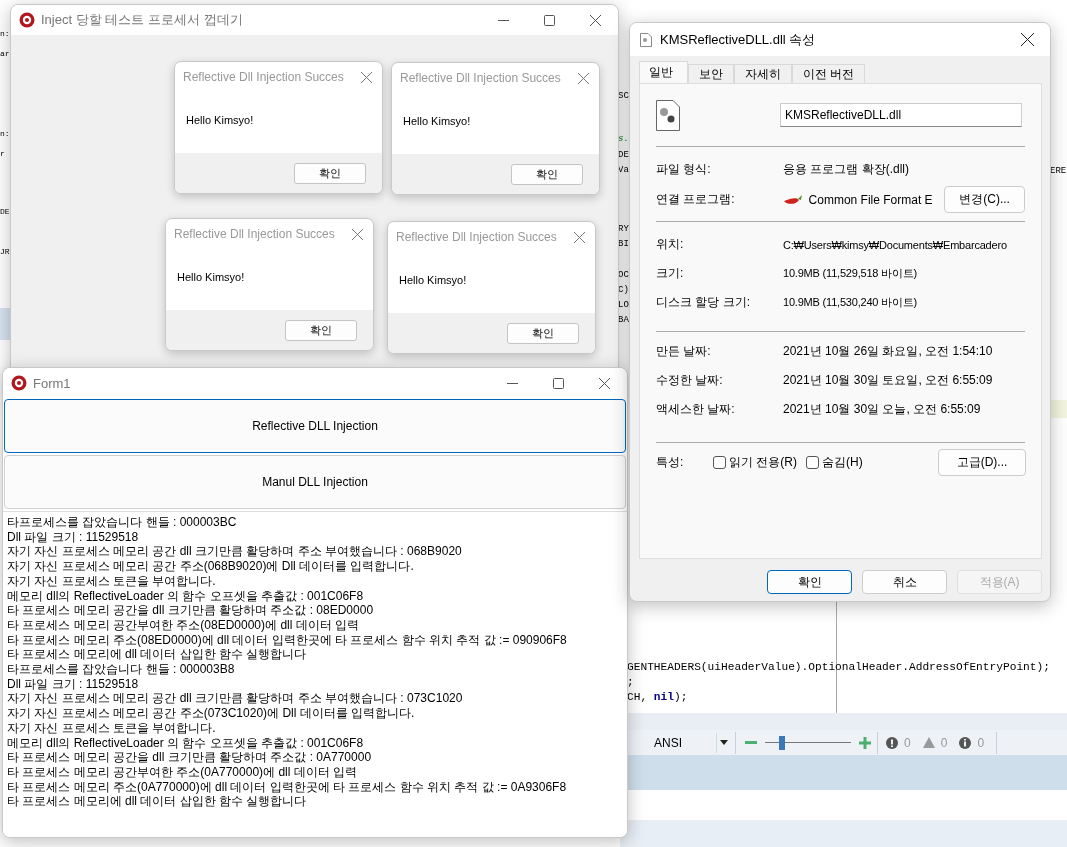 The height and width of the screenshot is (847, 1067). I want to click on log-line: 자기 자신 프로세스 메모리 공간 dll 크기만큼 활당하며 주소 부여했습니다 : 073C1020, so click(235, 699).